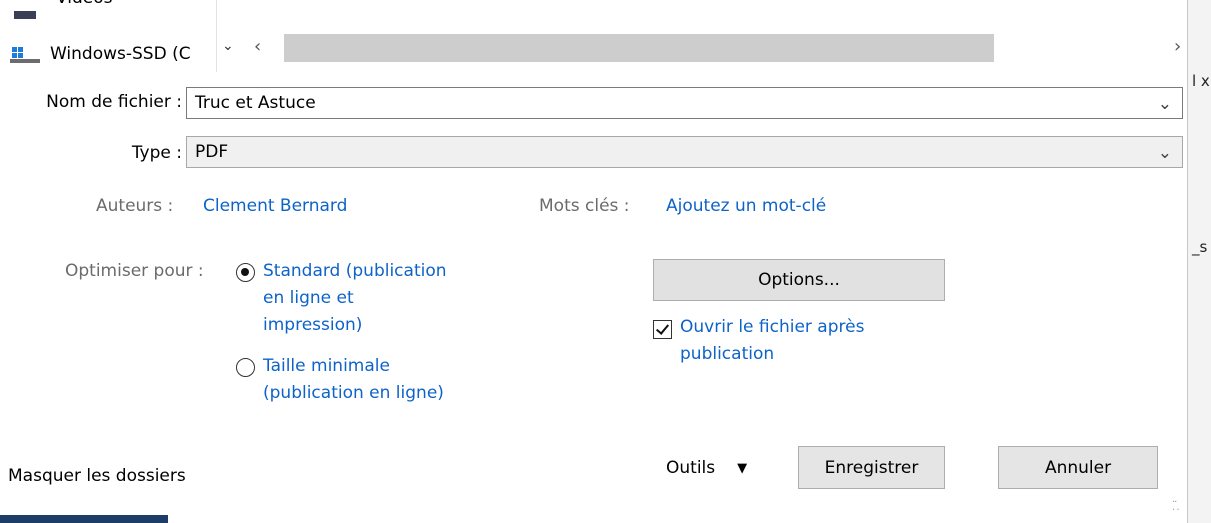 Image resolution: width=1211 pixels, height=523 pixels. What do you see at coordinates (255, 103) in the screenshot?
I see `file-name-value: Truc et Astuce` at bounding box center [255, 103].